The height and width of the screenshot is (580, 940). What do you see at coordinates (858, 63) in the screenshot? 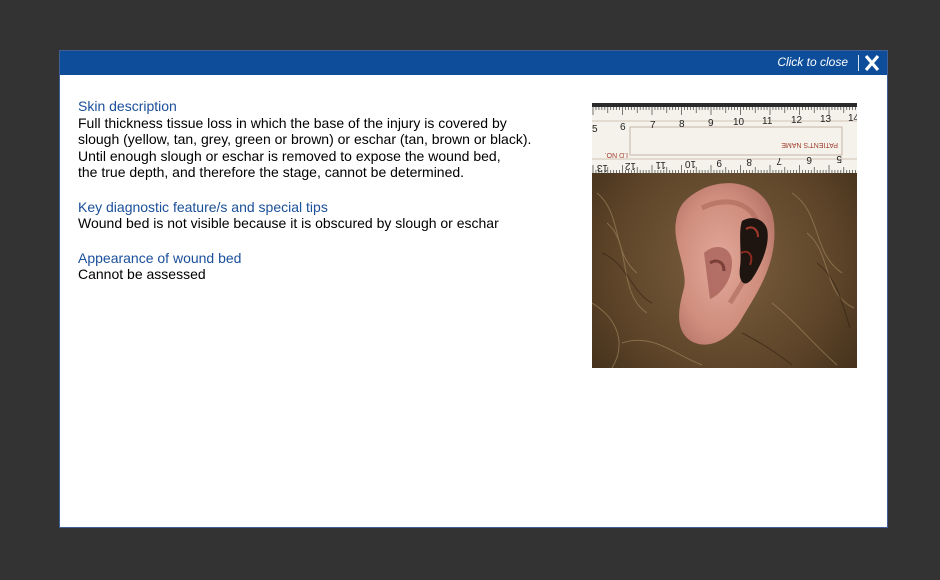
I see `header-divider` at bounding box center [858, 63].